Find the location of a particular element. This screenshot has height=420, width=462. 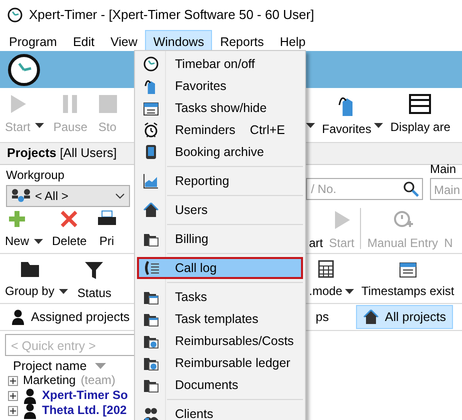

phone-icon is located at coordinates (151, 268).